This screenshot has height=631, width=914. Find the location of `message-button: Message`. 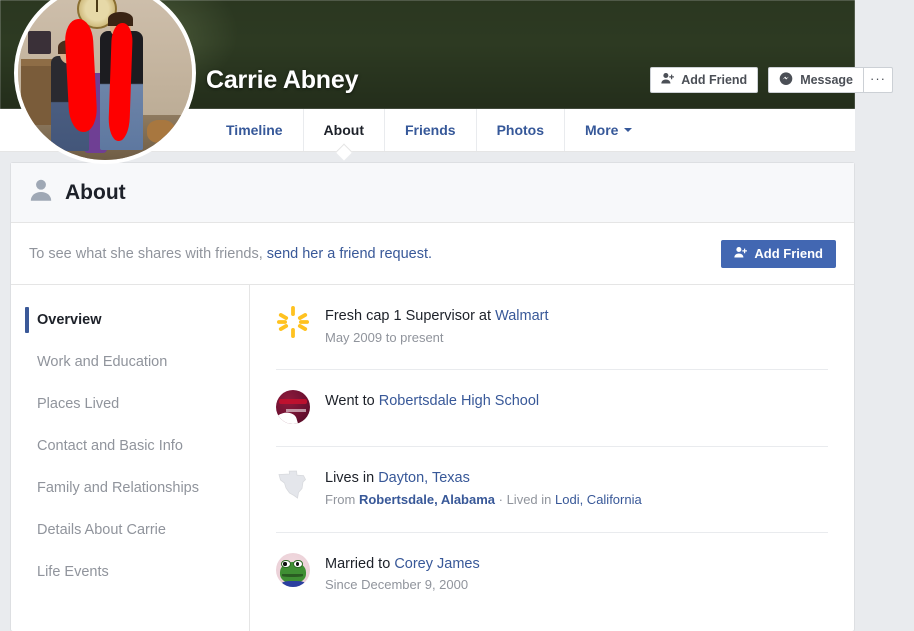

message-button: Message is located at coordinates (815, 80).